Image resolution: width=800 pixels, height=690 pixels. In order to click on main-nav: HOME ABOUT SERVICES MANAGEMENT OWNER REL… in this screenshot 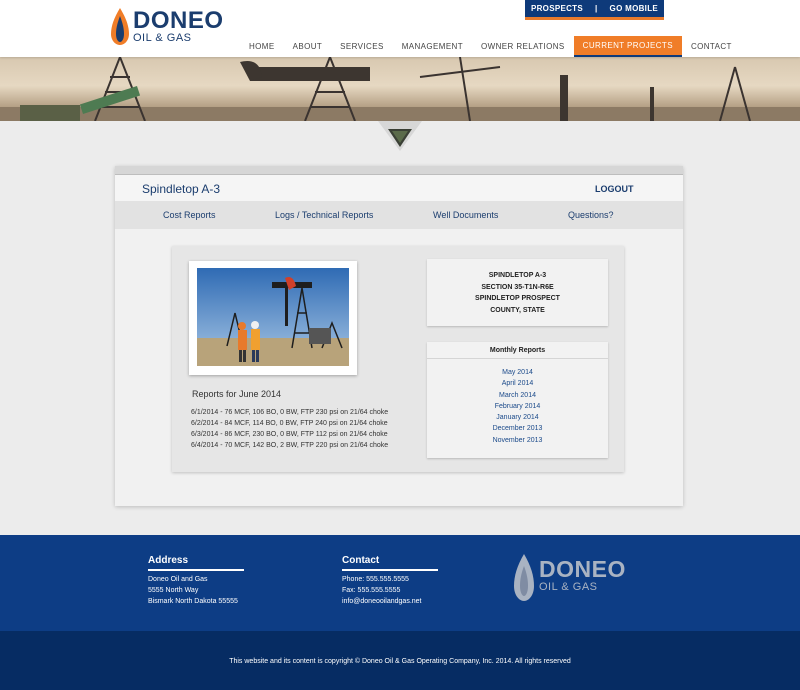, I will do `click(490, 46)`.